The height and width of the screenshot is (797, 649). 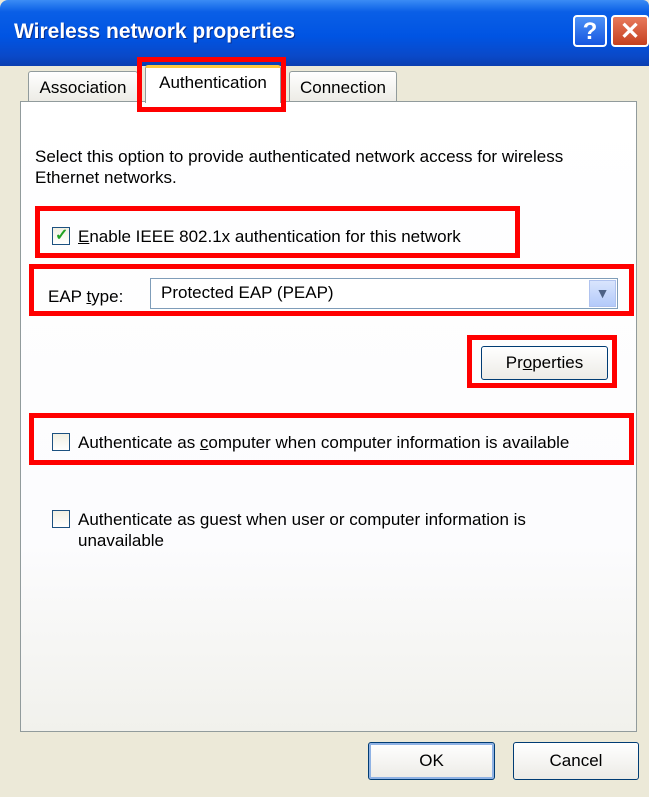 I want to click on eap-type-select: Protected EAP (PEAP) ▼, so click(x=384, y=293).